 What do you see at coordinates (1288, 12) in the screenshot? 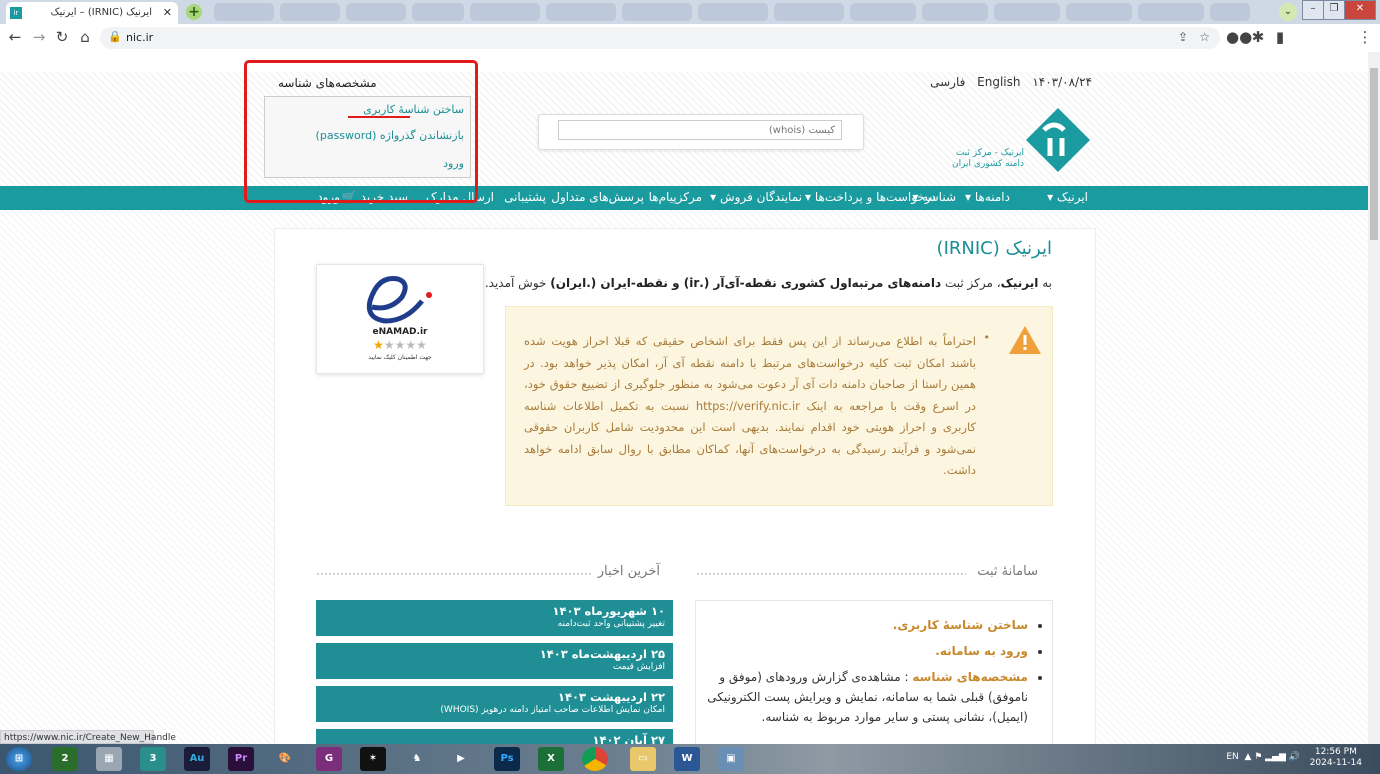
I see `profile-chevron-icon: ⌄` at bounding box center [1288, 12].